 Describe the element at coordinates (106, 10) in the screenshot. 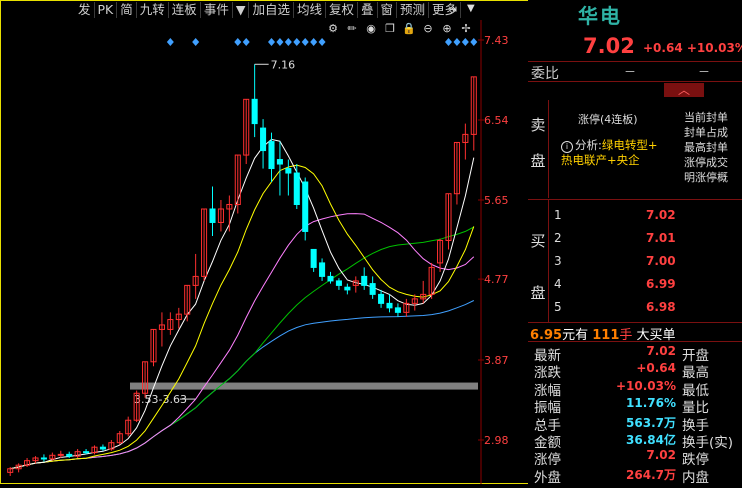

I see `toolbar-item: PK` at that location.